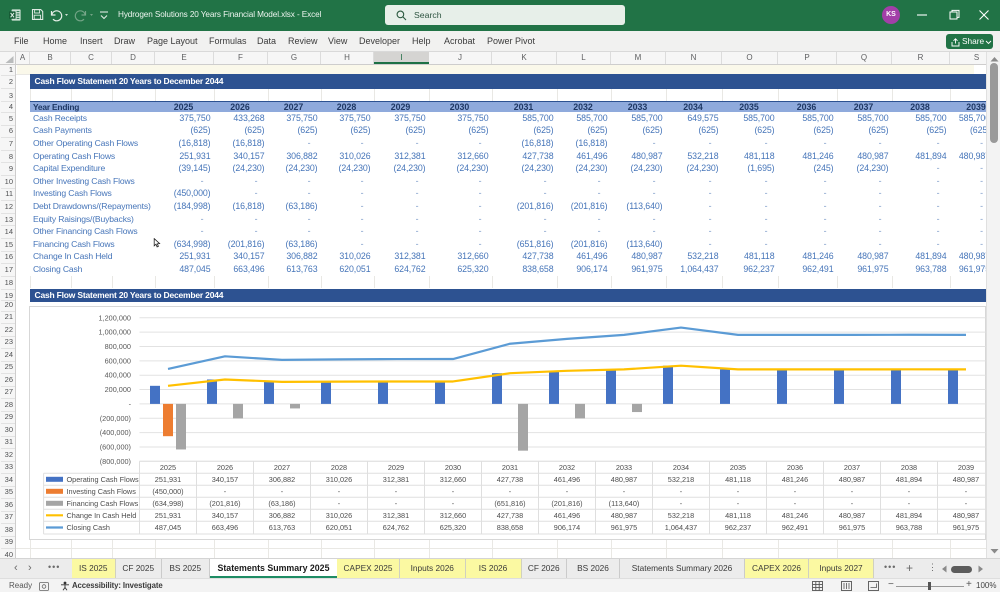 This screenshot has height=593, width=1000. I want to click on svg-text: 1,200,000, so click(115, 317).